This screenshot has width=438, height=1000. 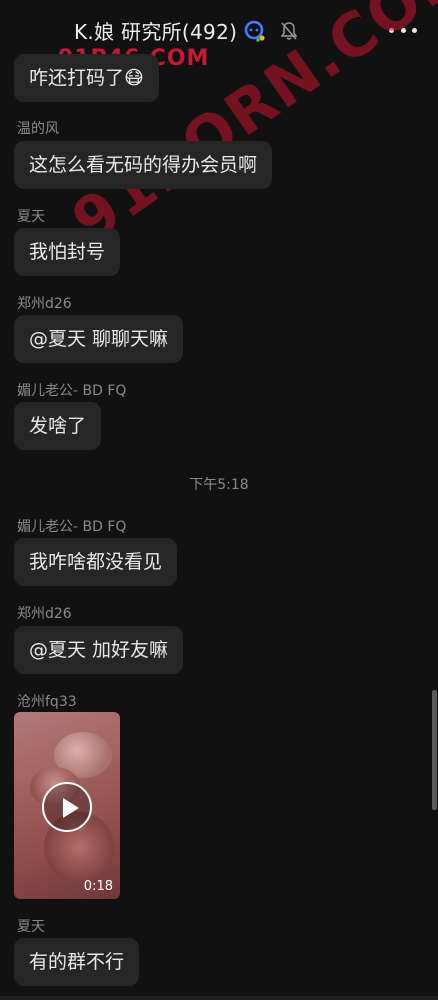 What do you see at coordinates (99, 650) in the screenshot?
I see `message-bubble: @夏天 加好友嘛` at bounding box center [99, 650].